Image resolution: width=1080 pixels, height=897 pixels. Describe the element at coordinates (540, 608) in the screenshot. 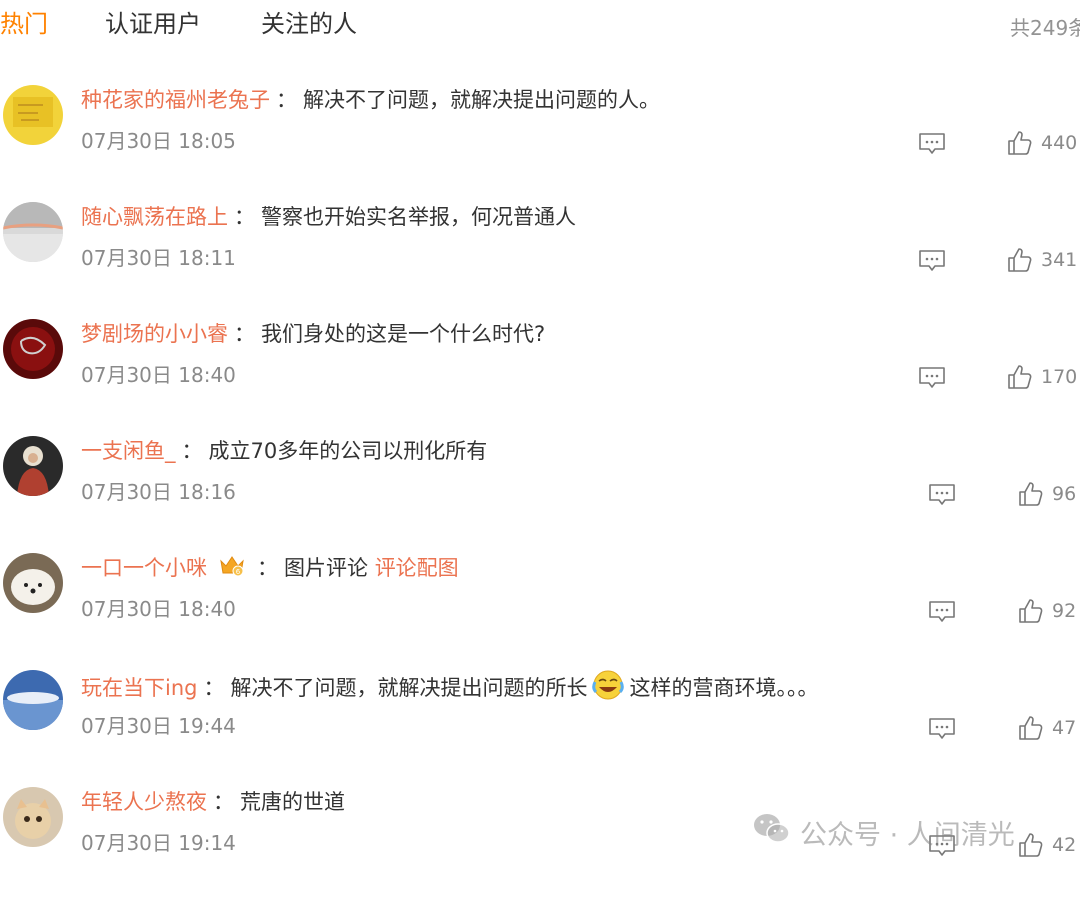

I see `comment-item: 一口一个小咪 6 ：图片评论 评论配图 07月30日 18:40 92` at that location.